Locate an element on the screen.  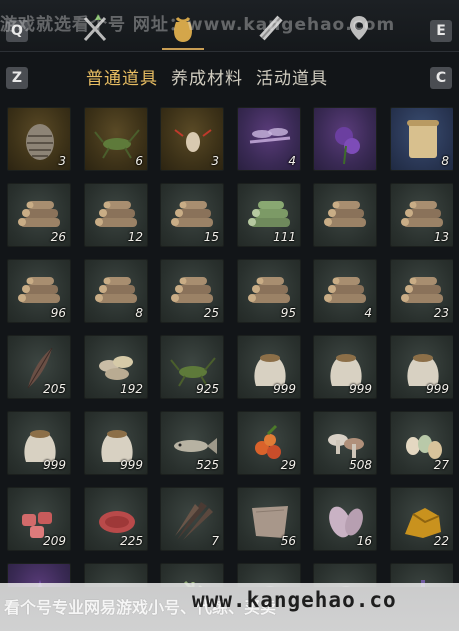
item-count: 205 is located at coordinates (54, 389).